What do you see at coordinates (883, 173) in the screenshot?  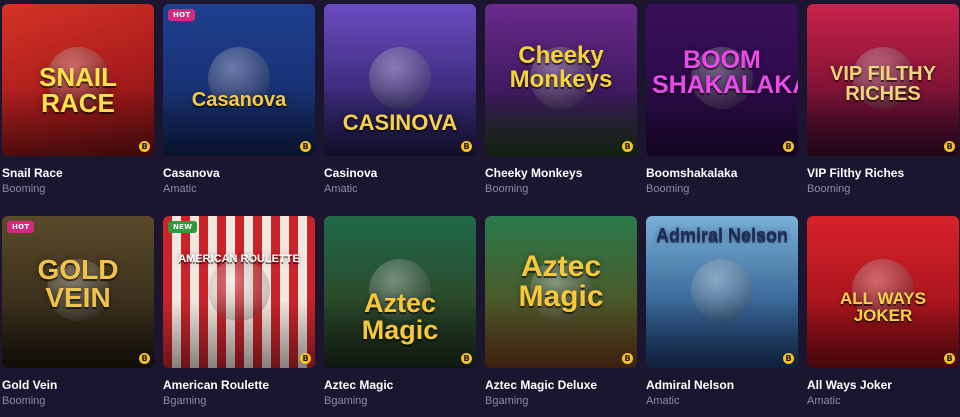 I see `game-title: VIP Filthy Riches` at bounding box center [883, 173].